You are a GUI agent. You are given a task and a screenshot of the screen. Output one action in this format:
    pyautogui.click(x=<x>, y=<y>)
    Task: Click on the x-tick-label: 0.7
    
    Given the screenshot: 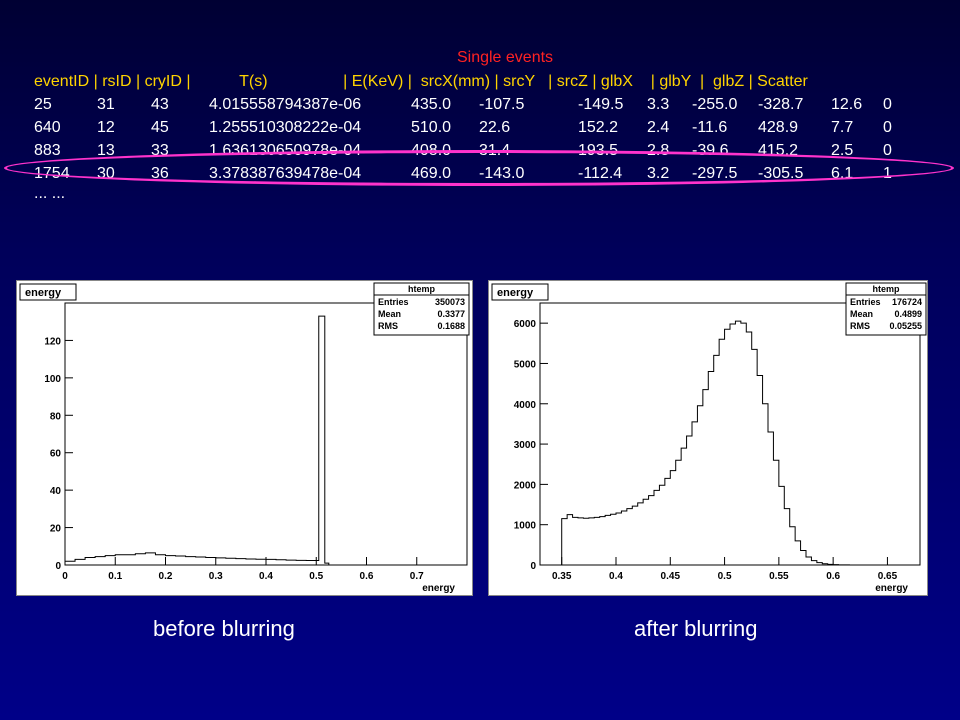 What is the action you would take?
    pyautogui.click(x=417, y=576)
    